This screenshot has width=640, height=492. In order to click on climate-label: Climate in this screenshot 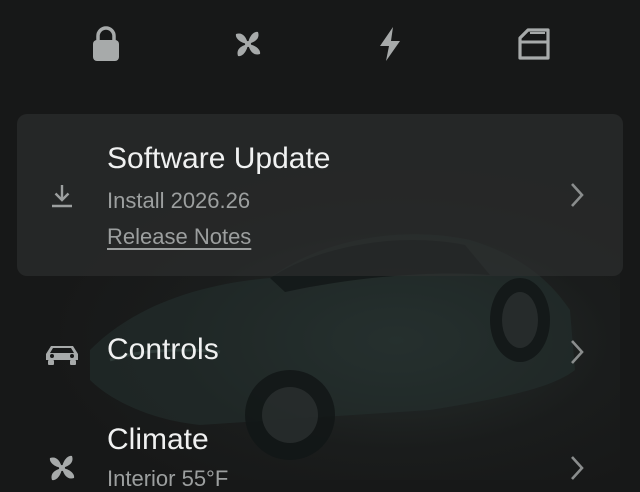, I will do `click(158, 439)`.